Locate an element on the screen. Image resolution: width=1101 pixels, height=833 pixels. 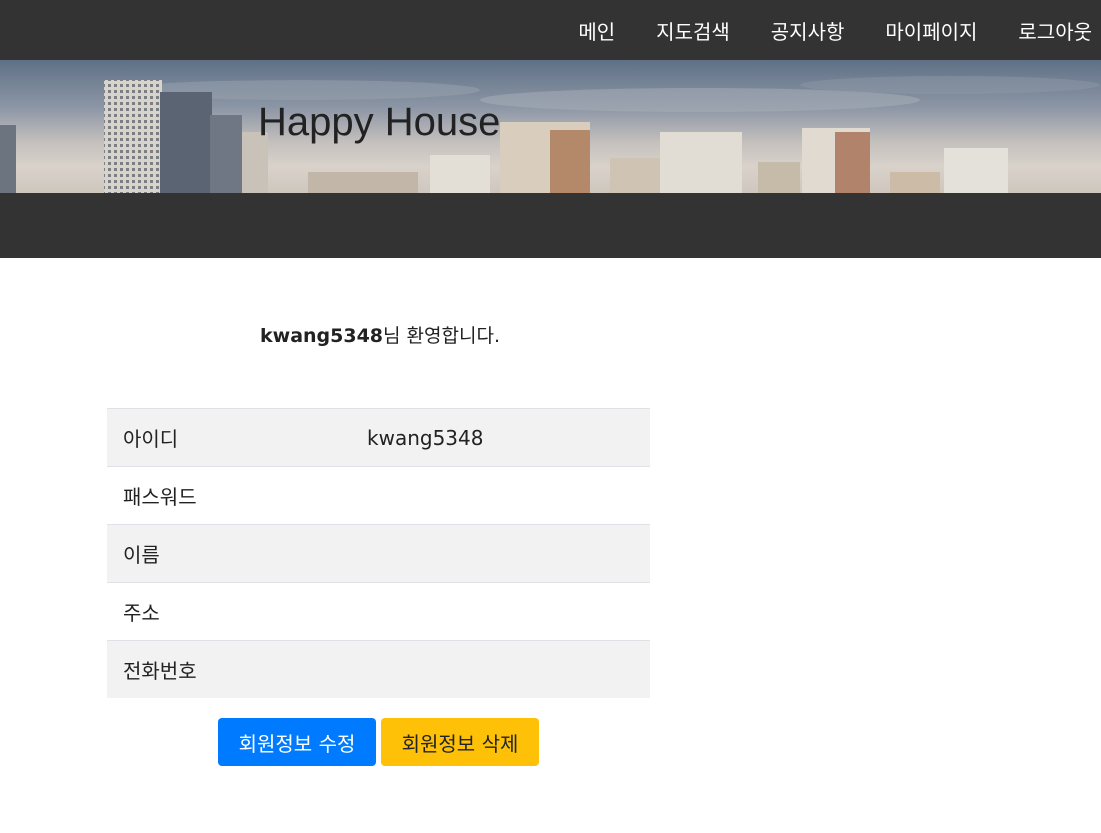
table-row: 패스워드 is located at coordinates (378, 495).